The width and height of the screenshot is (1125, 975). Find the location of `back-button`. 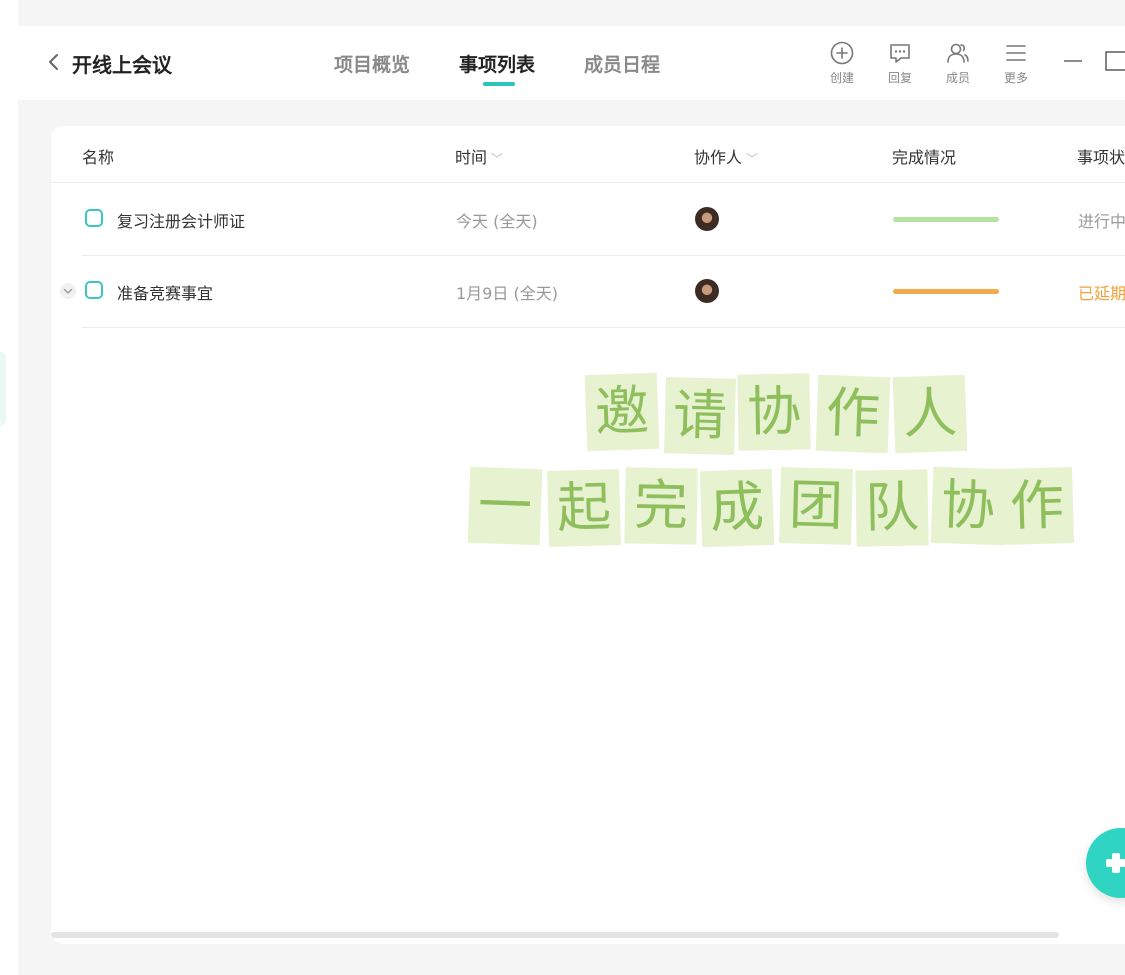

back-button is located at coordinates (54, 62).